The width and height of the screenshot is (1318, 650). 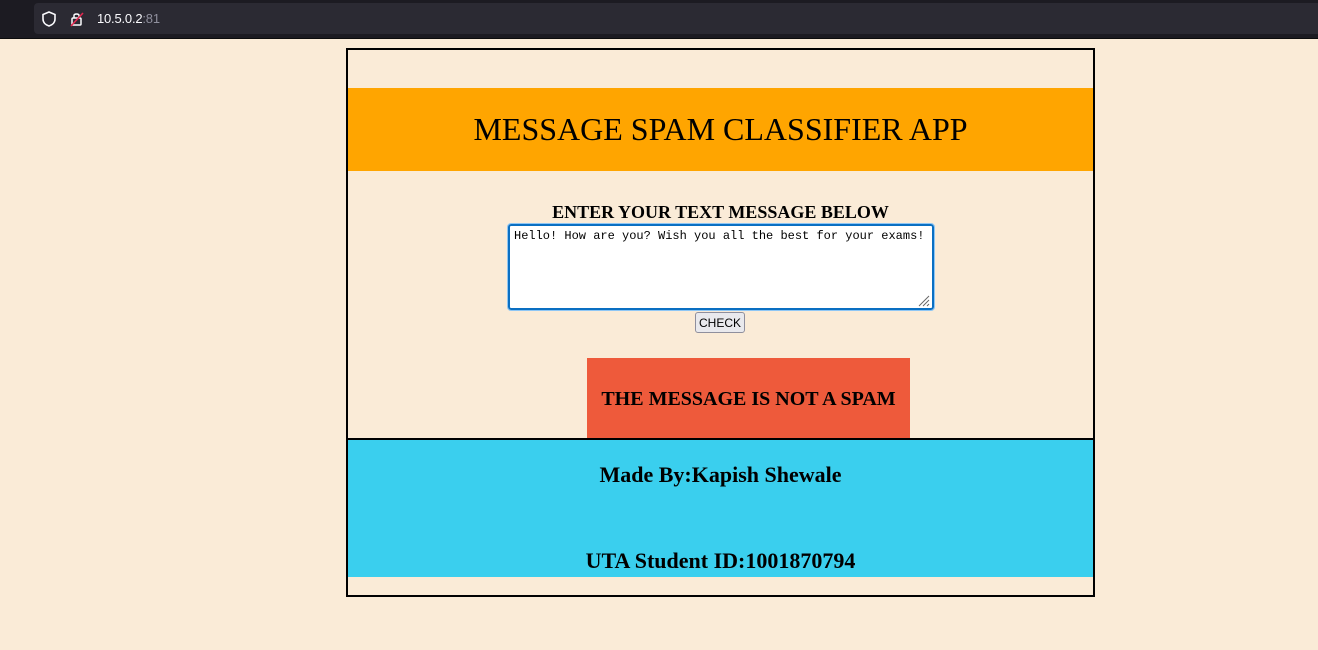 I want to click on url-text: 10.5.0.2:81, so click(x=128, y=18).